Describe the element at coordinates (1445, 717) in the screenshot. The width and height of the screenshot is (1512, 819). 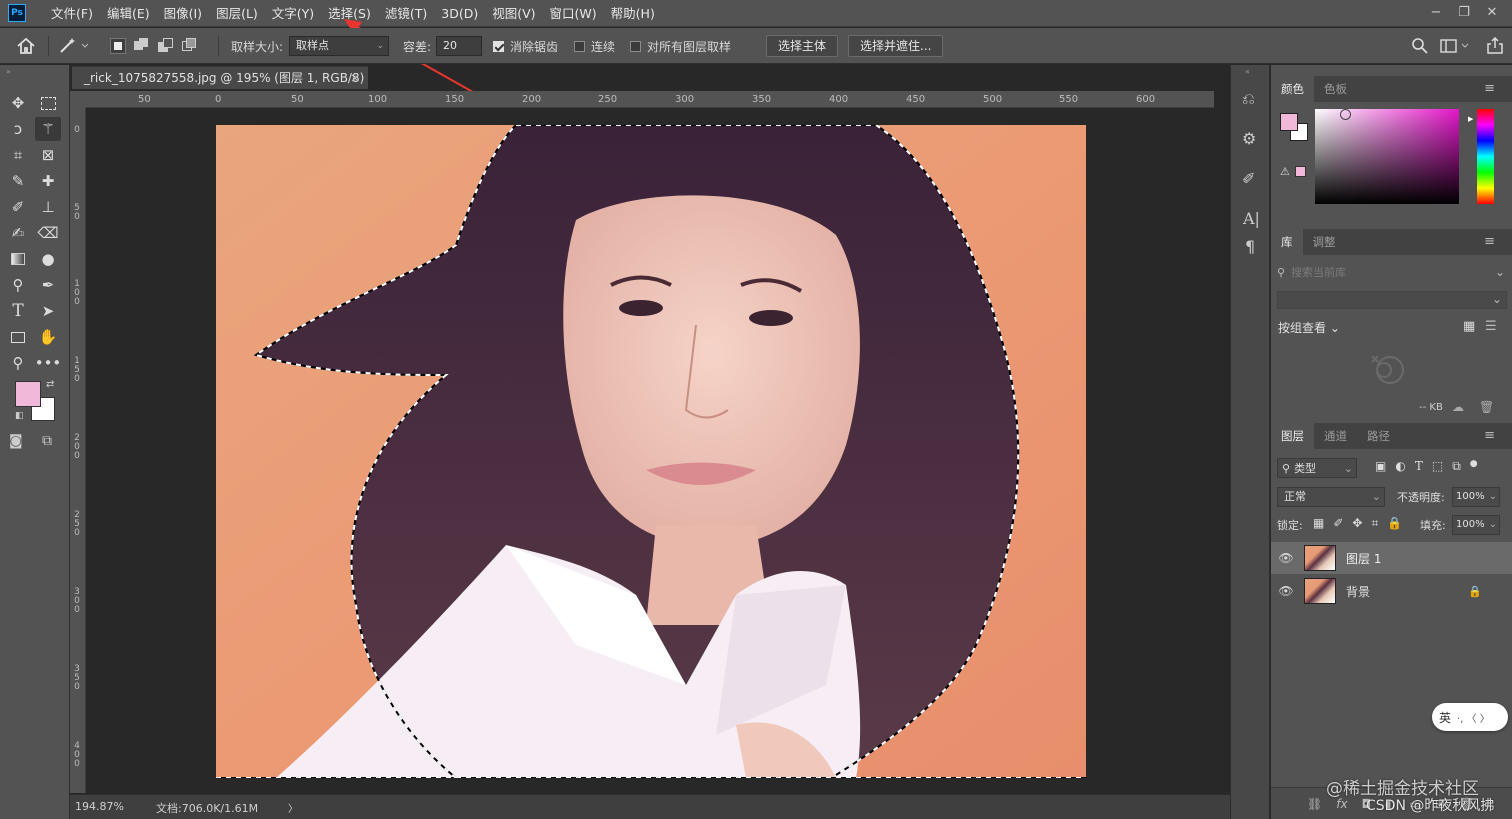
I see `ime-language-label: 英` at that location.